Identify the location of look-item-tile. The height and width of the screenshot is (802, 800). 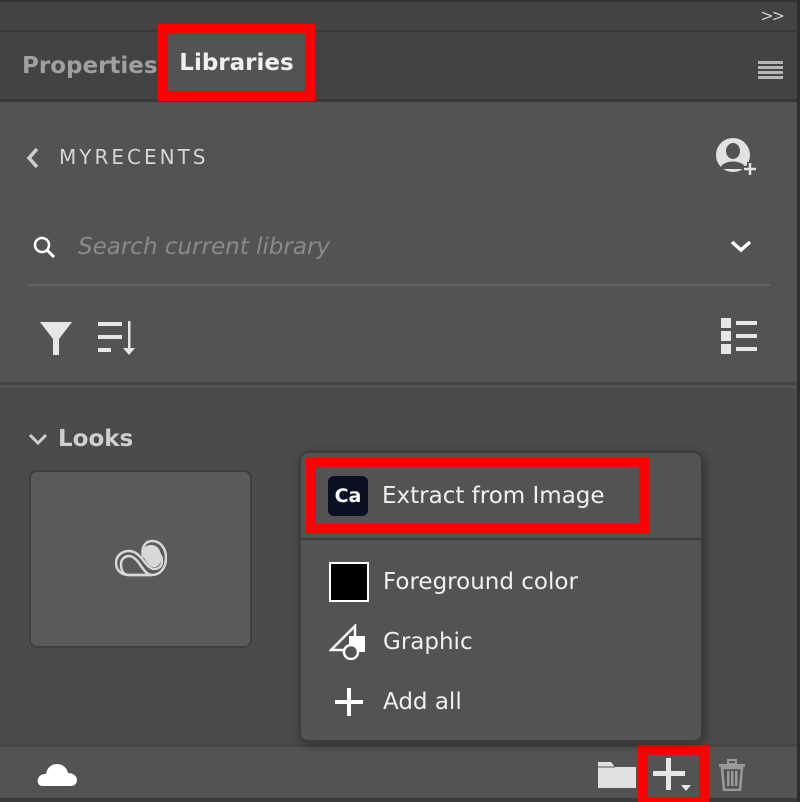
(140, 559).